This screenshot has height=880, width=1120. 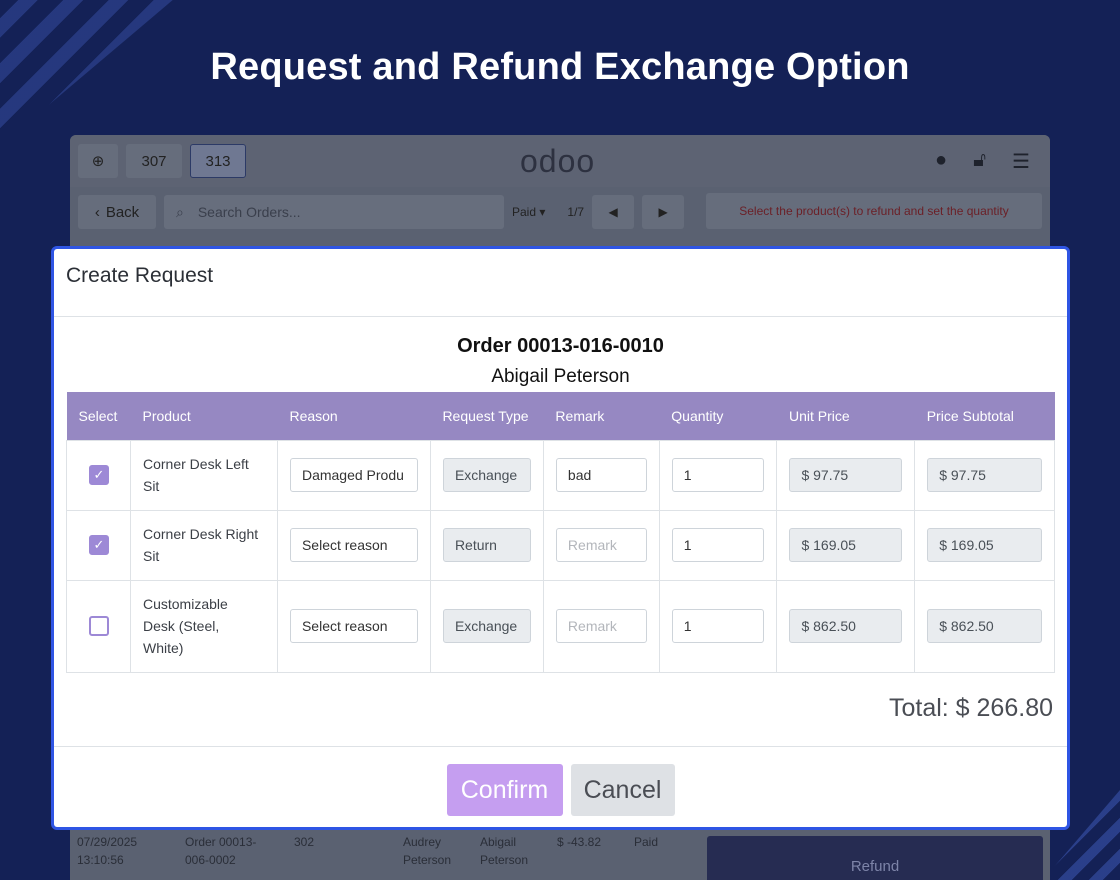 What do you see at coordinates (875, 858) in the screenshot?
I see `refund-button: Refund` at bounding box center [875, 858].